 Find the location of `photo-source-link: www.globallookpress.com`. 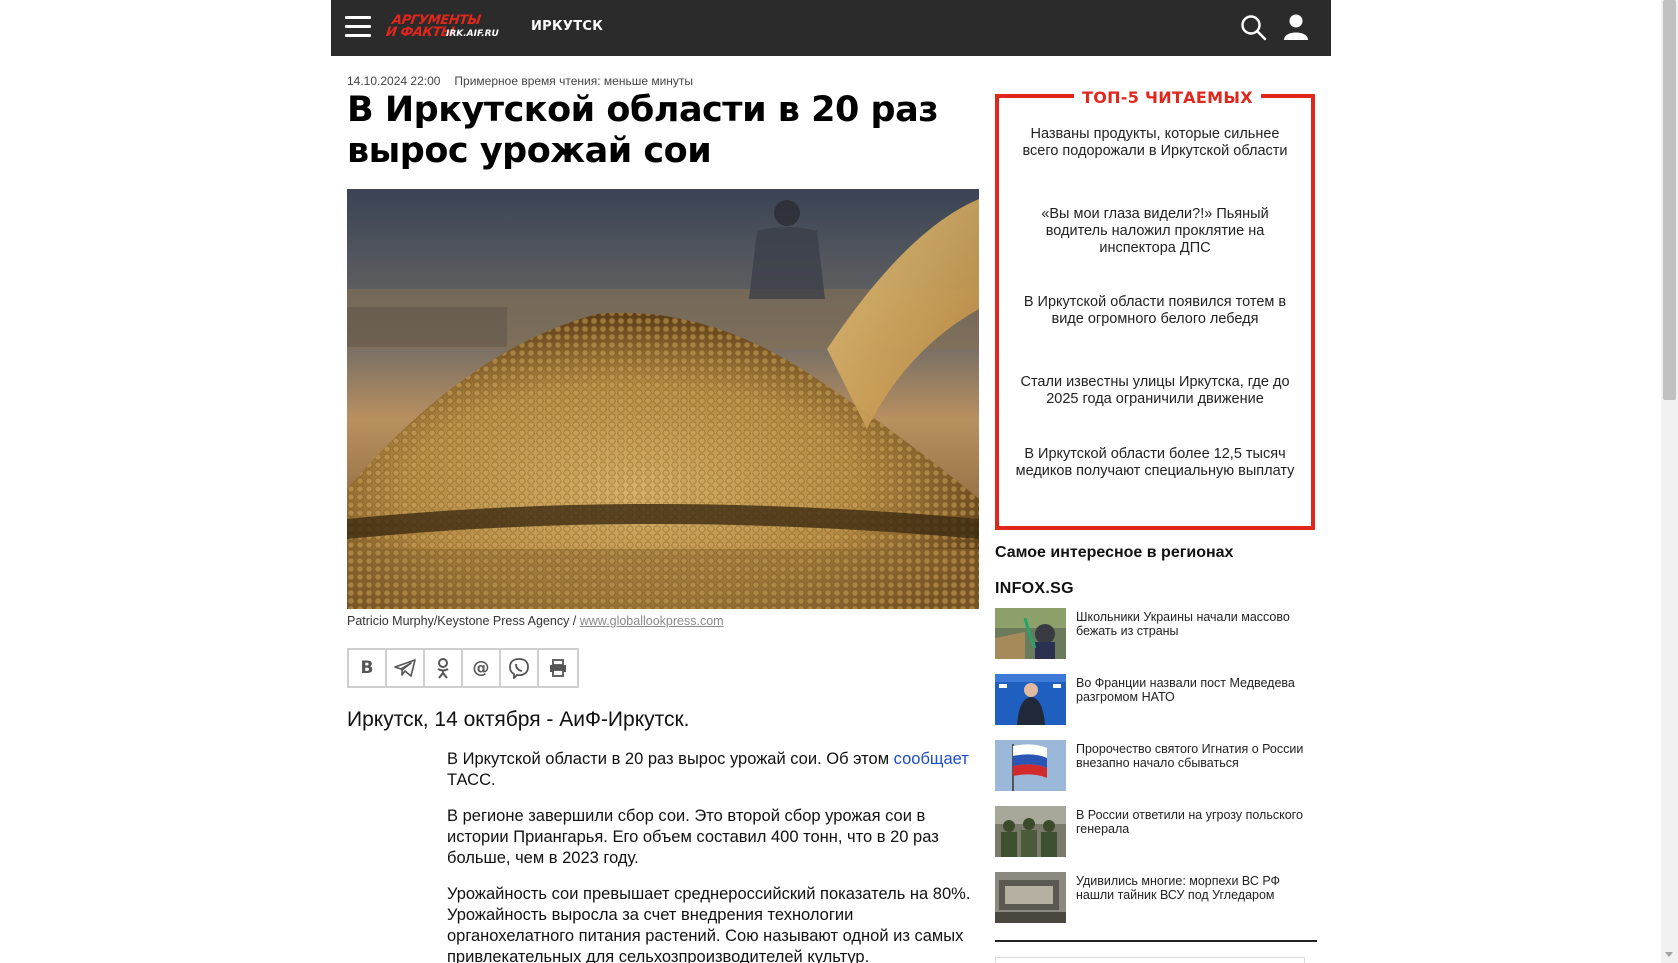

photo-source-link: www.globallookpress.com is located at coordinates (652, 621).